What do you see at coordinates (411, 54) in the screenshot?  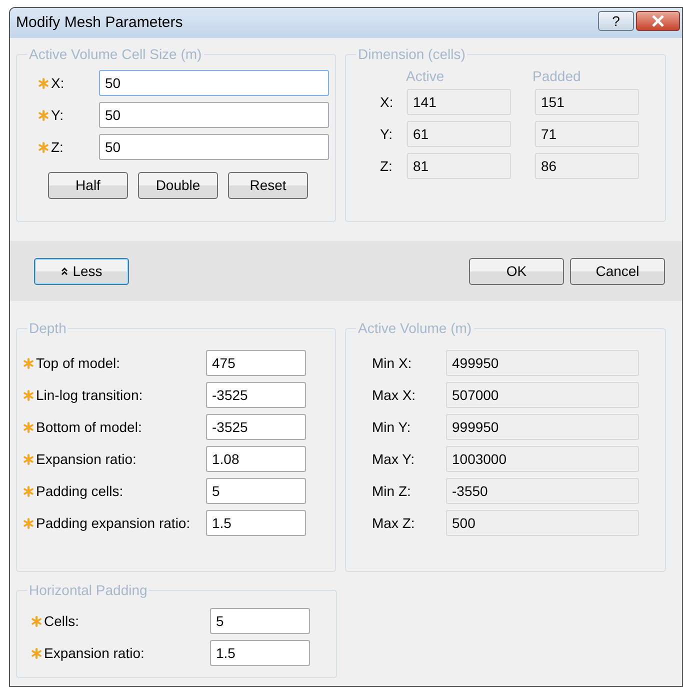 I see `group-title: Dimension (cells)` at bounding box center [411, 54].